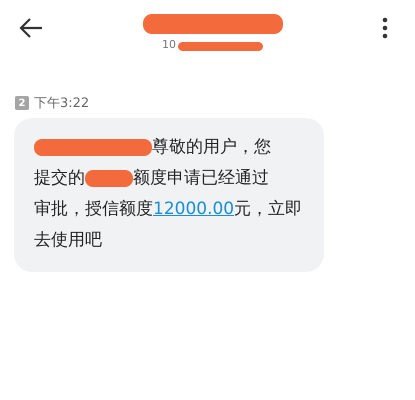 The height and width of the screenshot is (400, 415). I want to click on message-text: 额度申请已经通过, so click(201, 178).